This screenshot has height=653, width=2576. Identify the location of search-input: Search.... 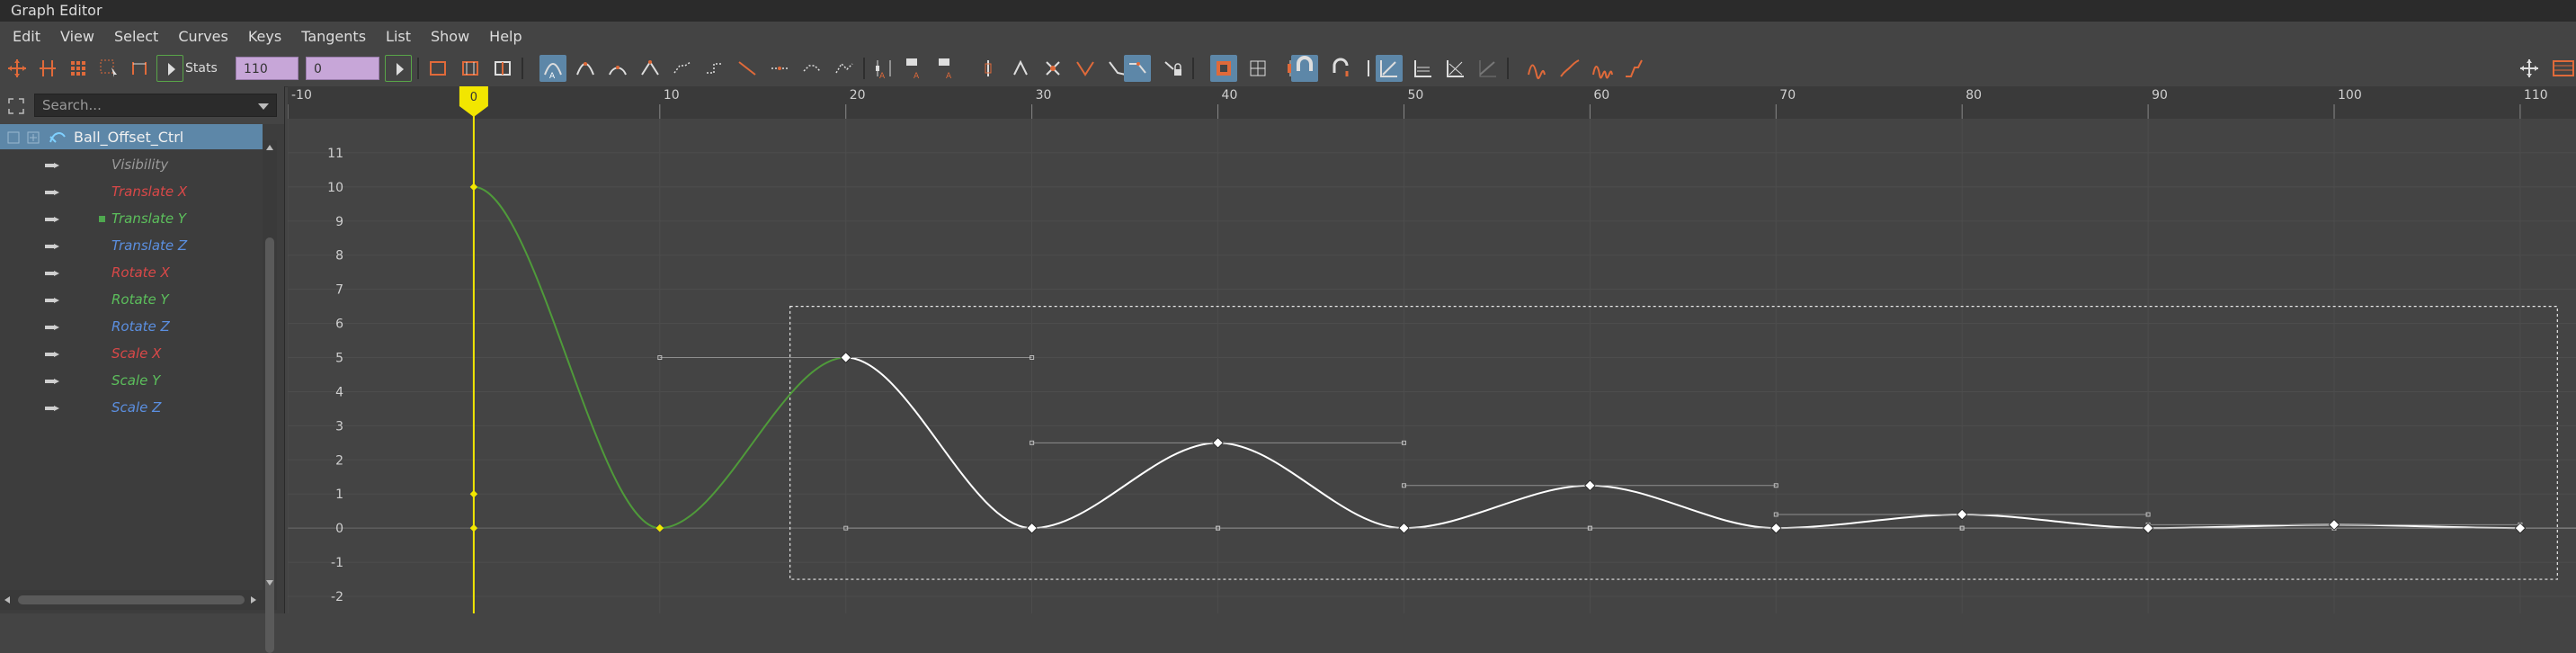
(156, 105).